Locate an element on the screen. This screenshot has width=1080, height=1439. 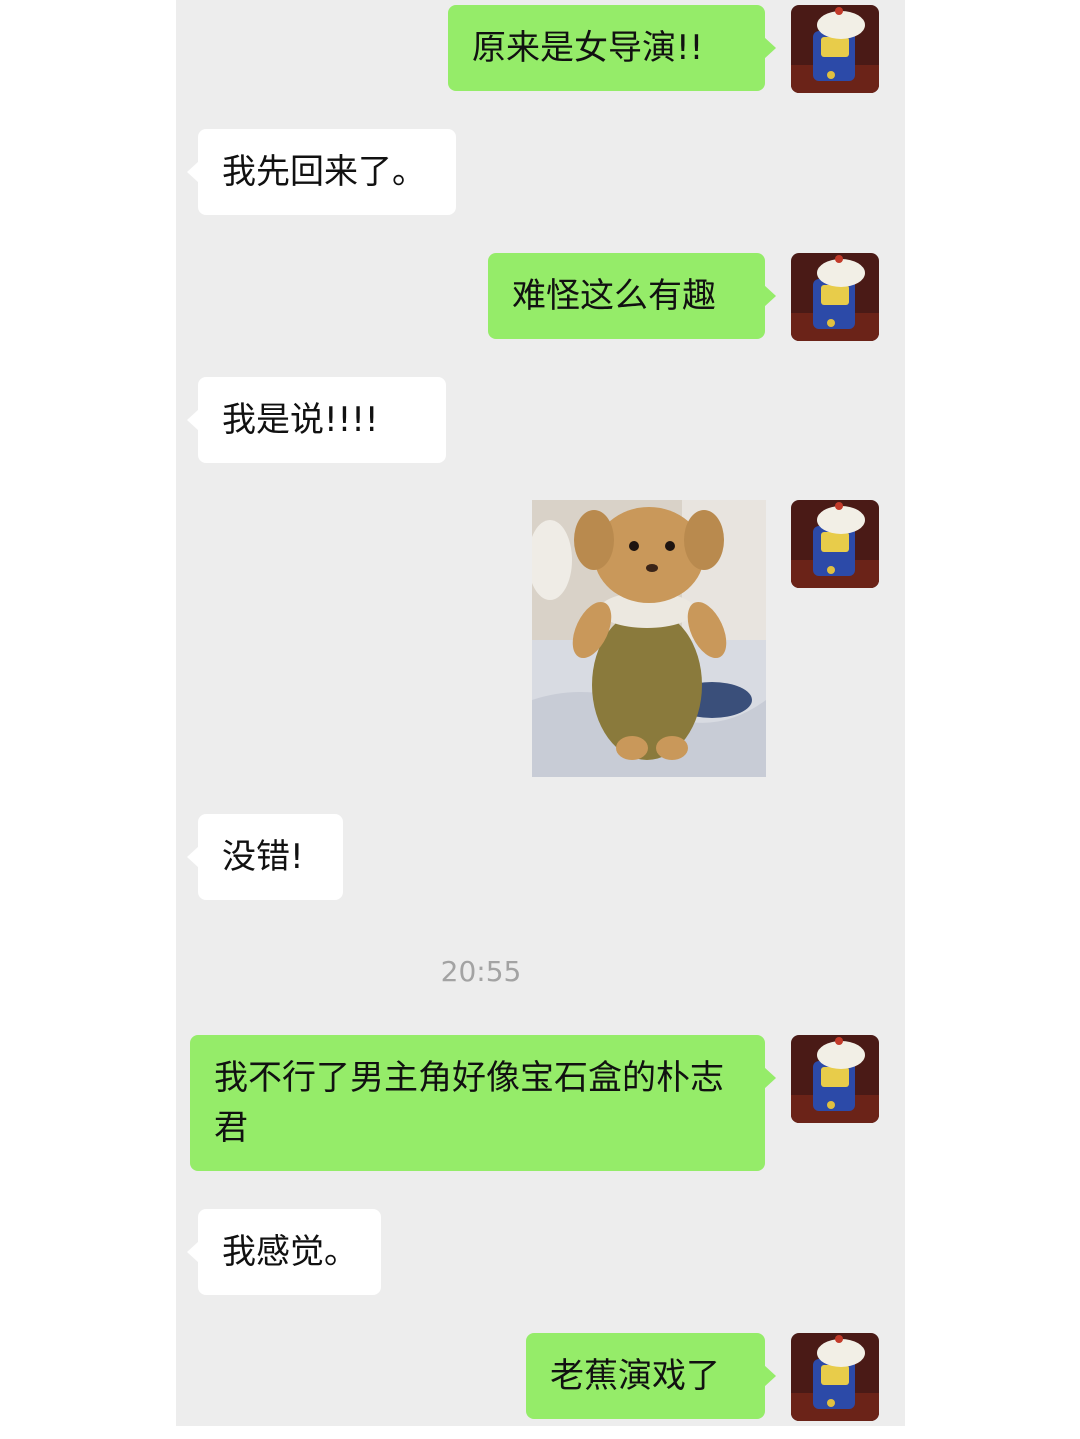
outgoing-message-bubble: 老蕉演戏了 is located at coordinates (651, 1376).